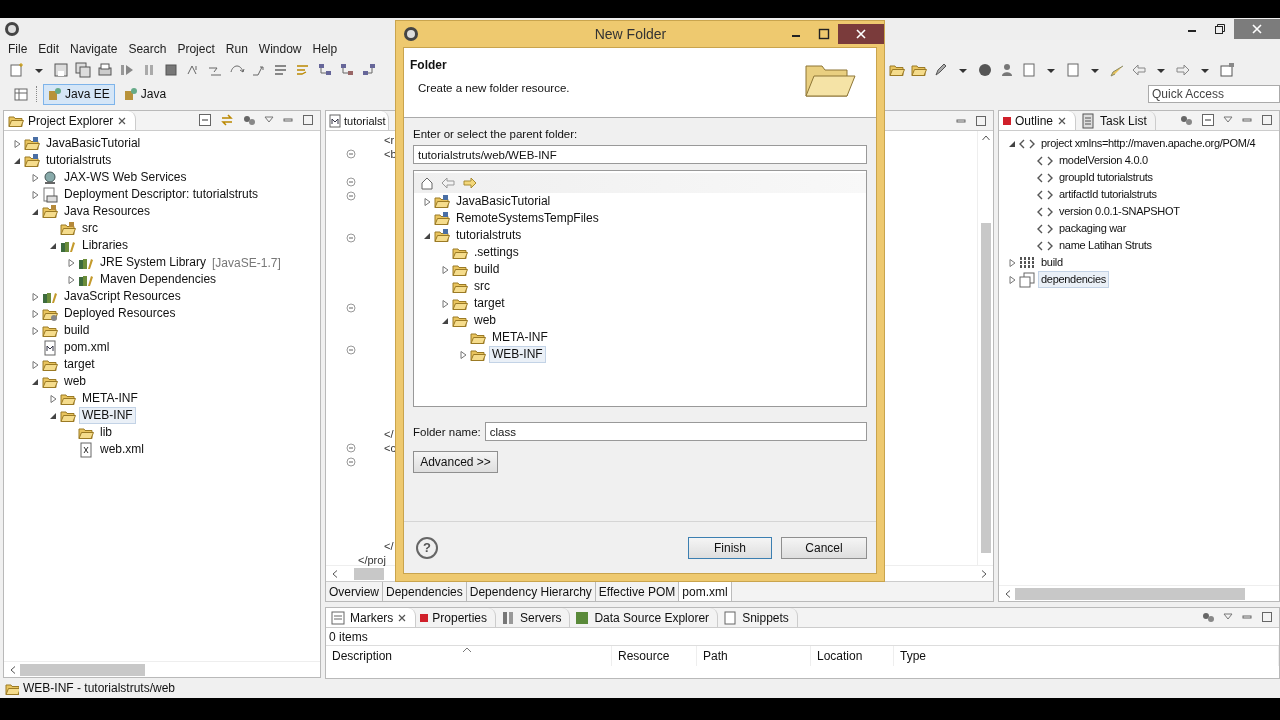 The height and width of the screenshot is (720, 1280). I want to click on folder-name-field: class, so click(675, 431).